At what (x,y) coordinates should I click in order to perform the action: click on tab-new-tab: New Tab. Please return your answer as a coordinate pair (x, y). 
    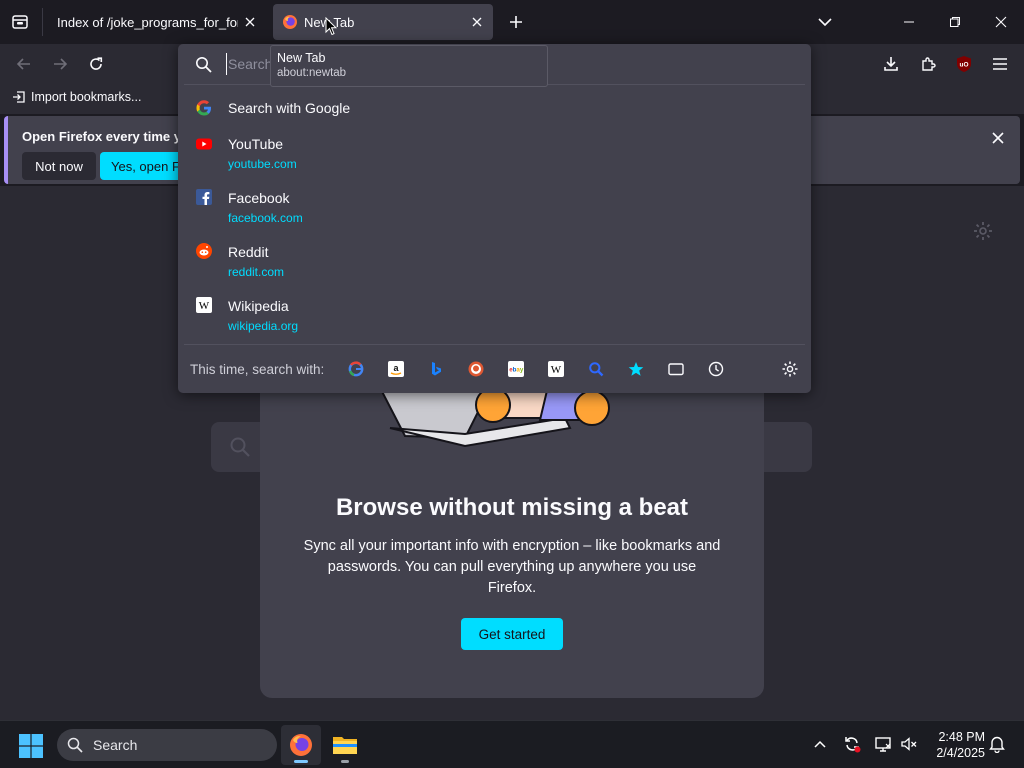
    Looking at the image, I should click on (383, 22).